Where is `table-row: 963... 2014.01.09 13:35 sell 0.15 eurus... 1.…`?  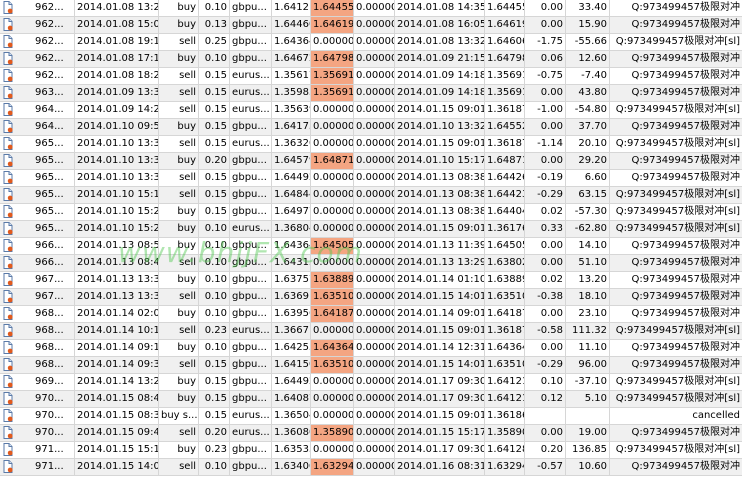 table-row: 963... 2014.01.09 13:35 sell 0.15 eurus... 1.… is located at coordinates (371, 93).